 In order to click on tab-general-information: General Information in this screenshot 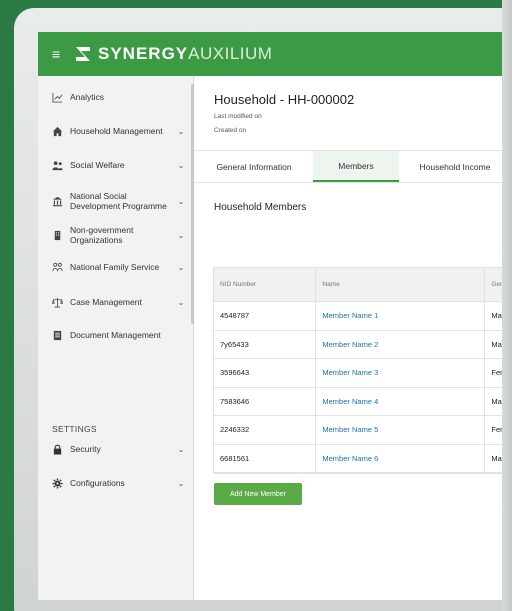, I will do `click(254, 166)`.